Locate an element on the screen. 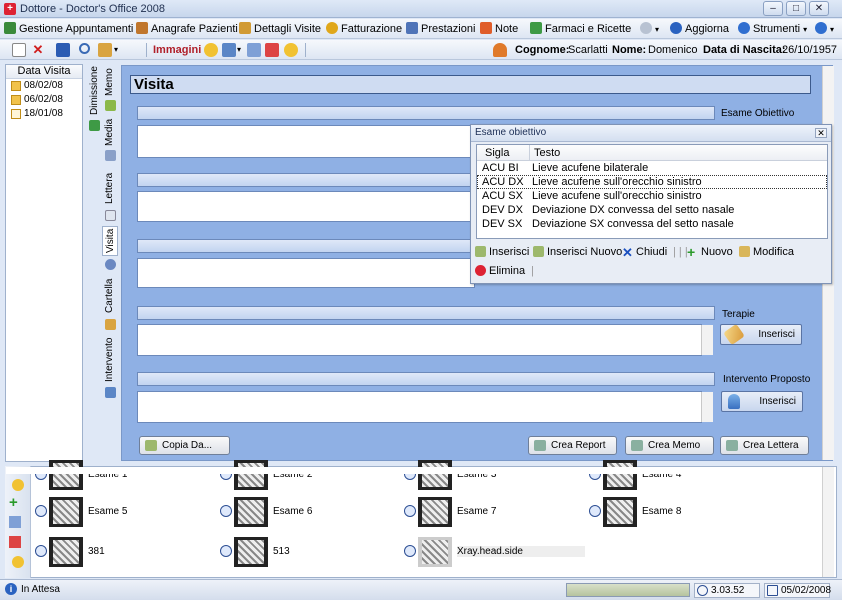 Image resolution: width=842 pixels, height=600 pixels. tab-dimissione: Dimissione is located at coordinates (95, 91).